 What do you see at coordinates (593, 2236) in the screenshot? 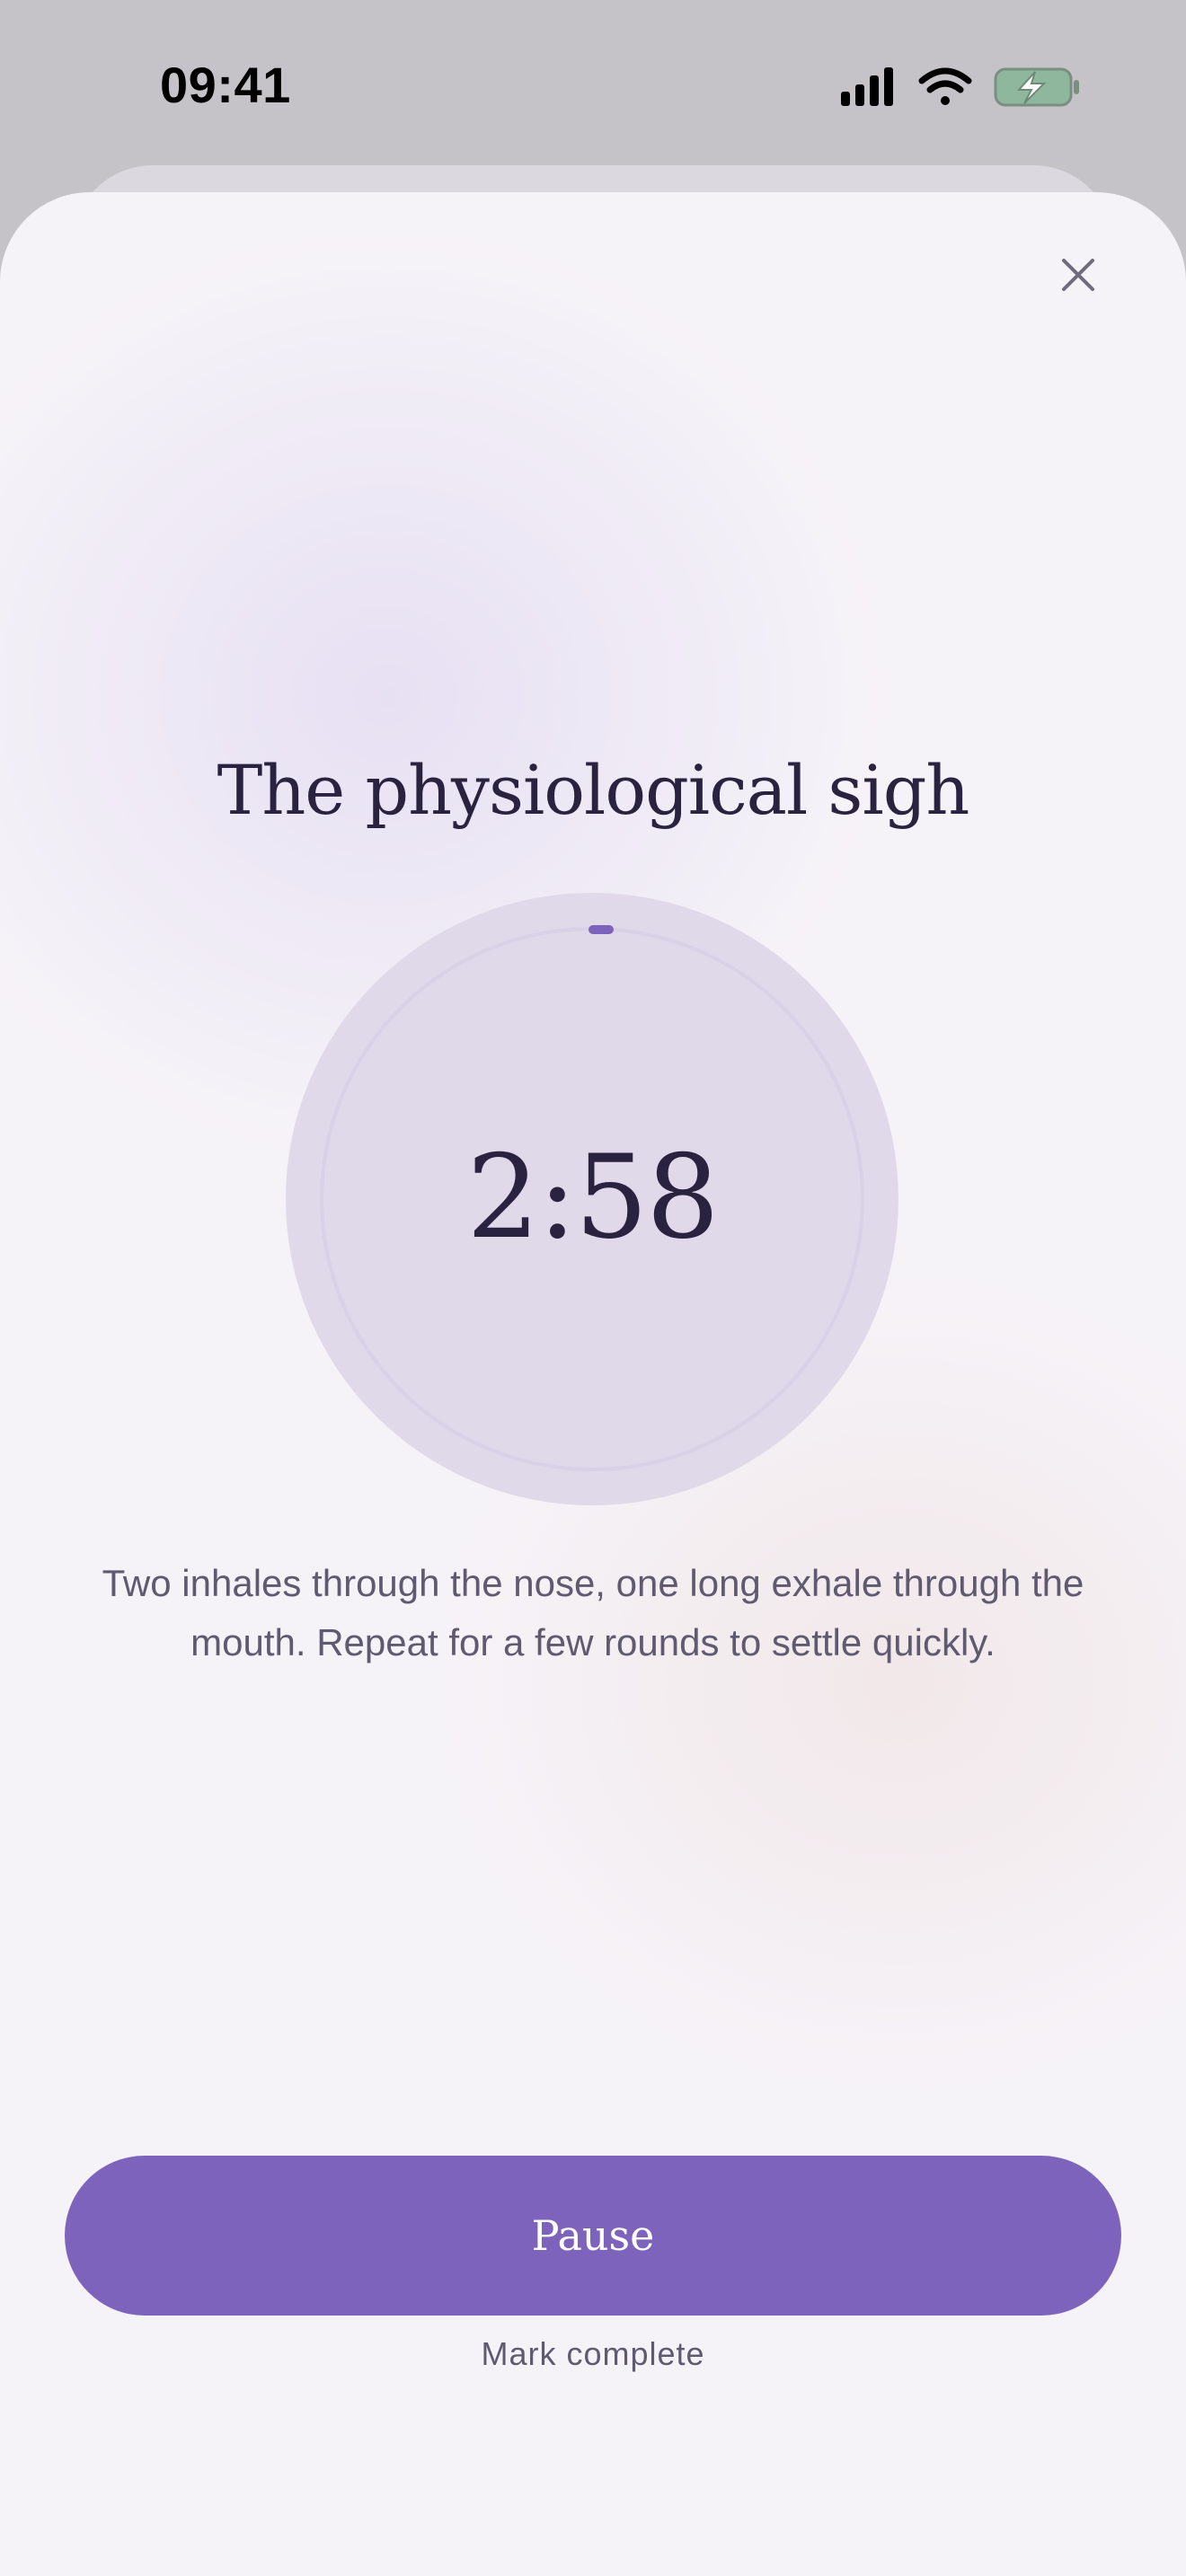
I see `pause-button: Pause` at bounding box center [593, 2236].